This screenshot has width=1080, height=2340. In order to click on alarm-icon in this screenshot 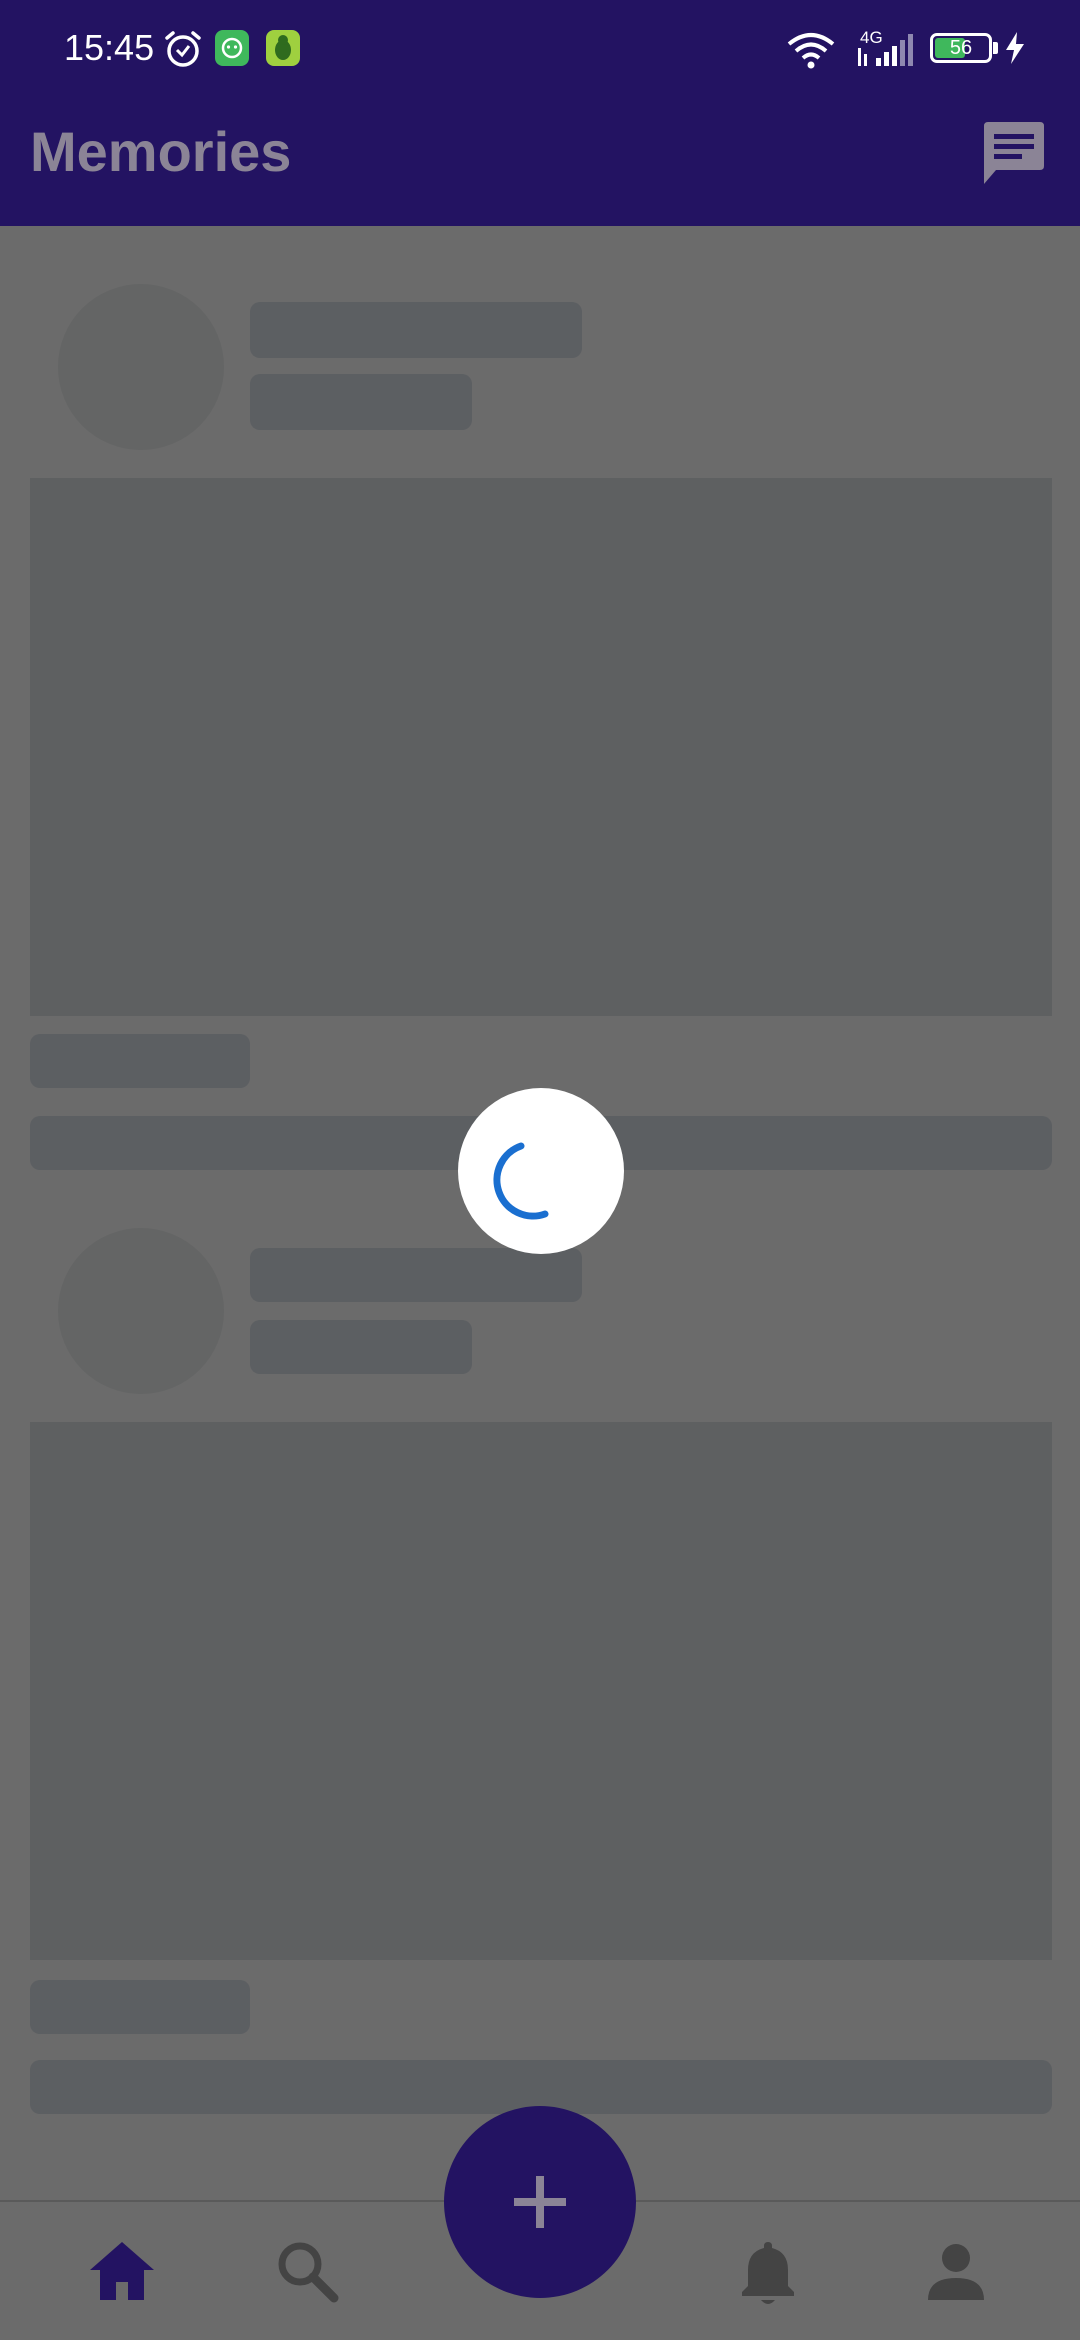, I will do `click(183, 49)`.